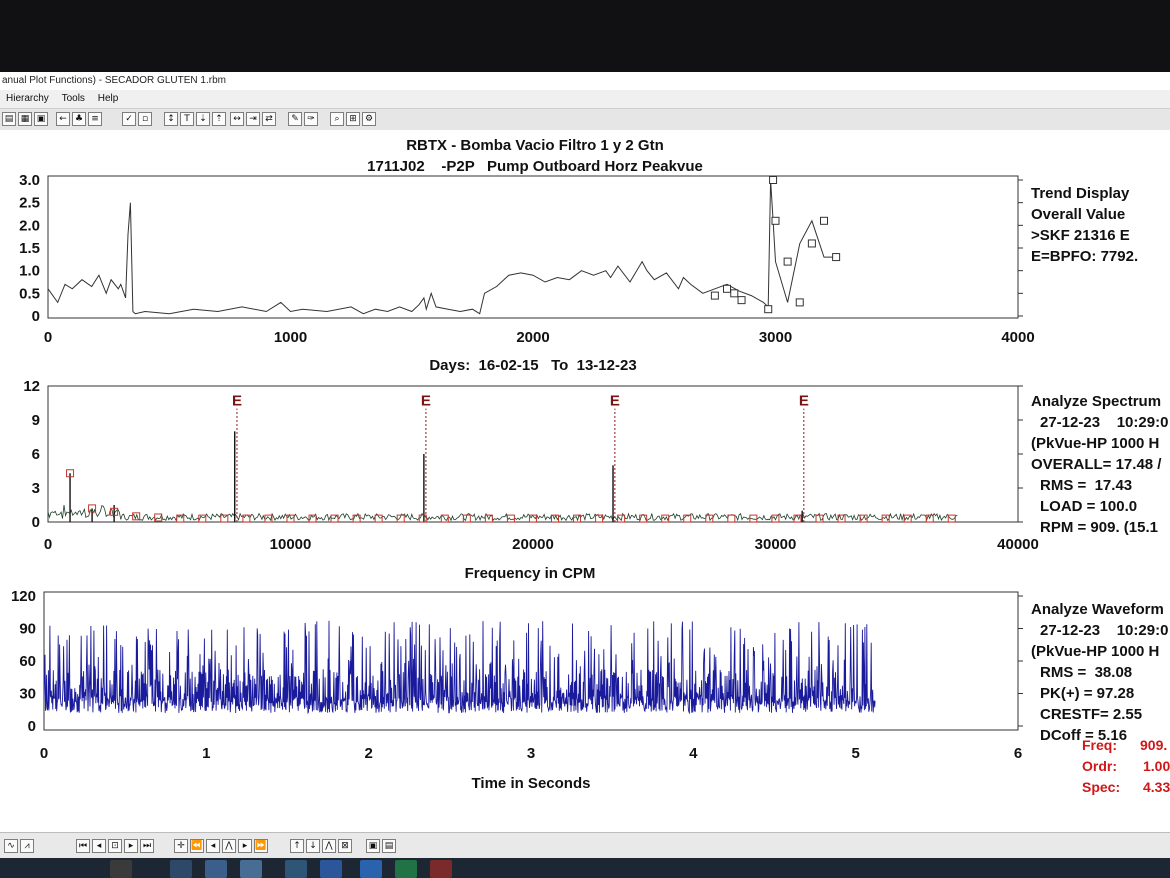 The image size is (1170, 878). I want to click on x-tick-label: 5, so click(855, 753).